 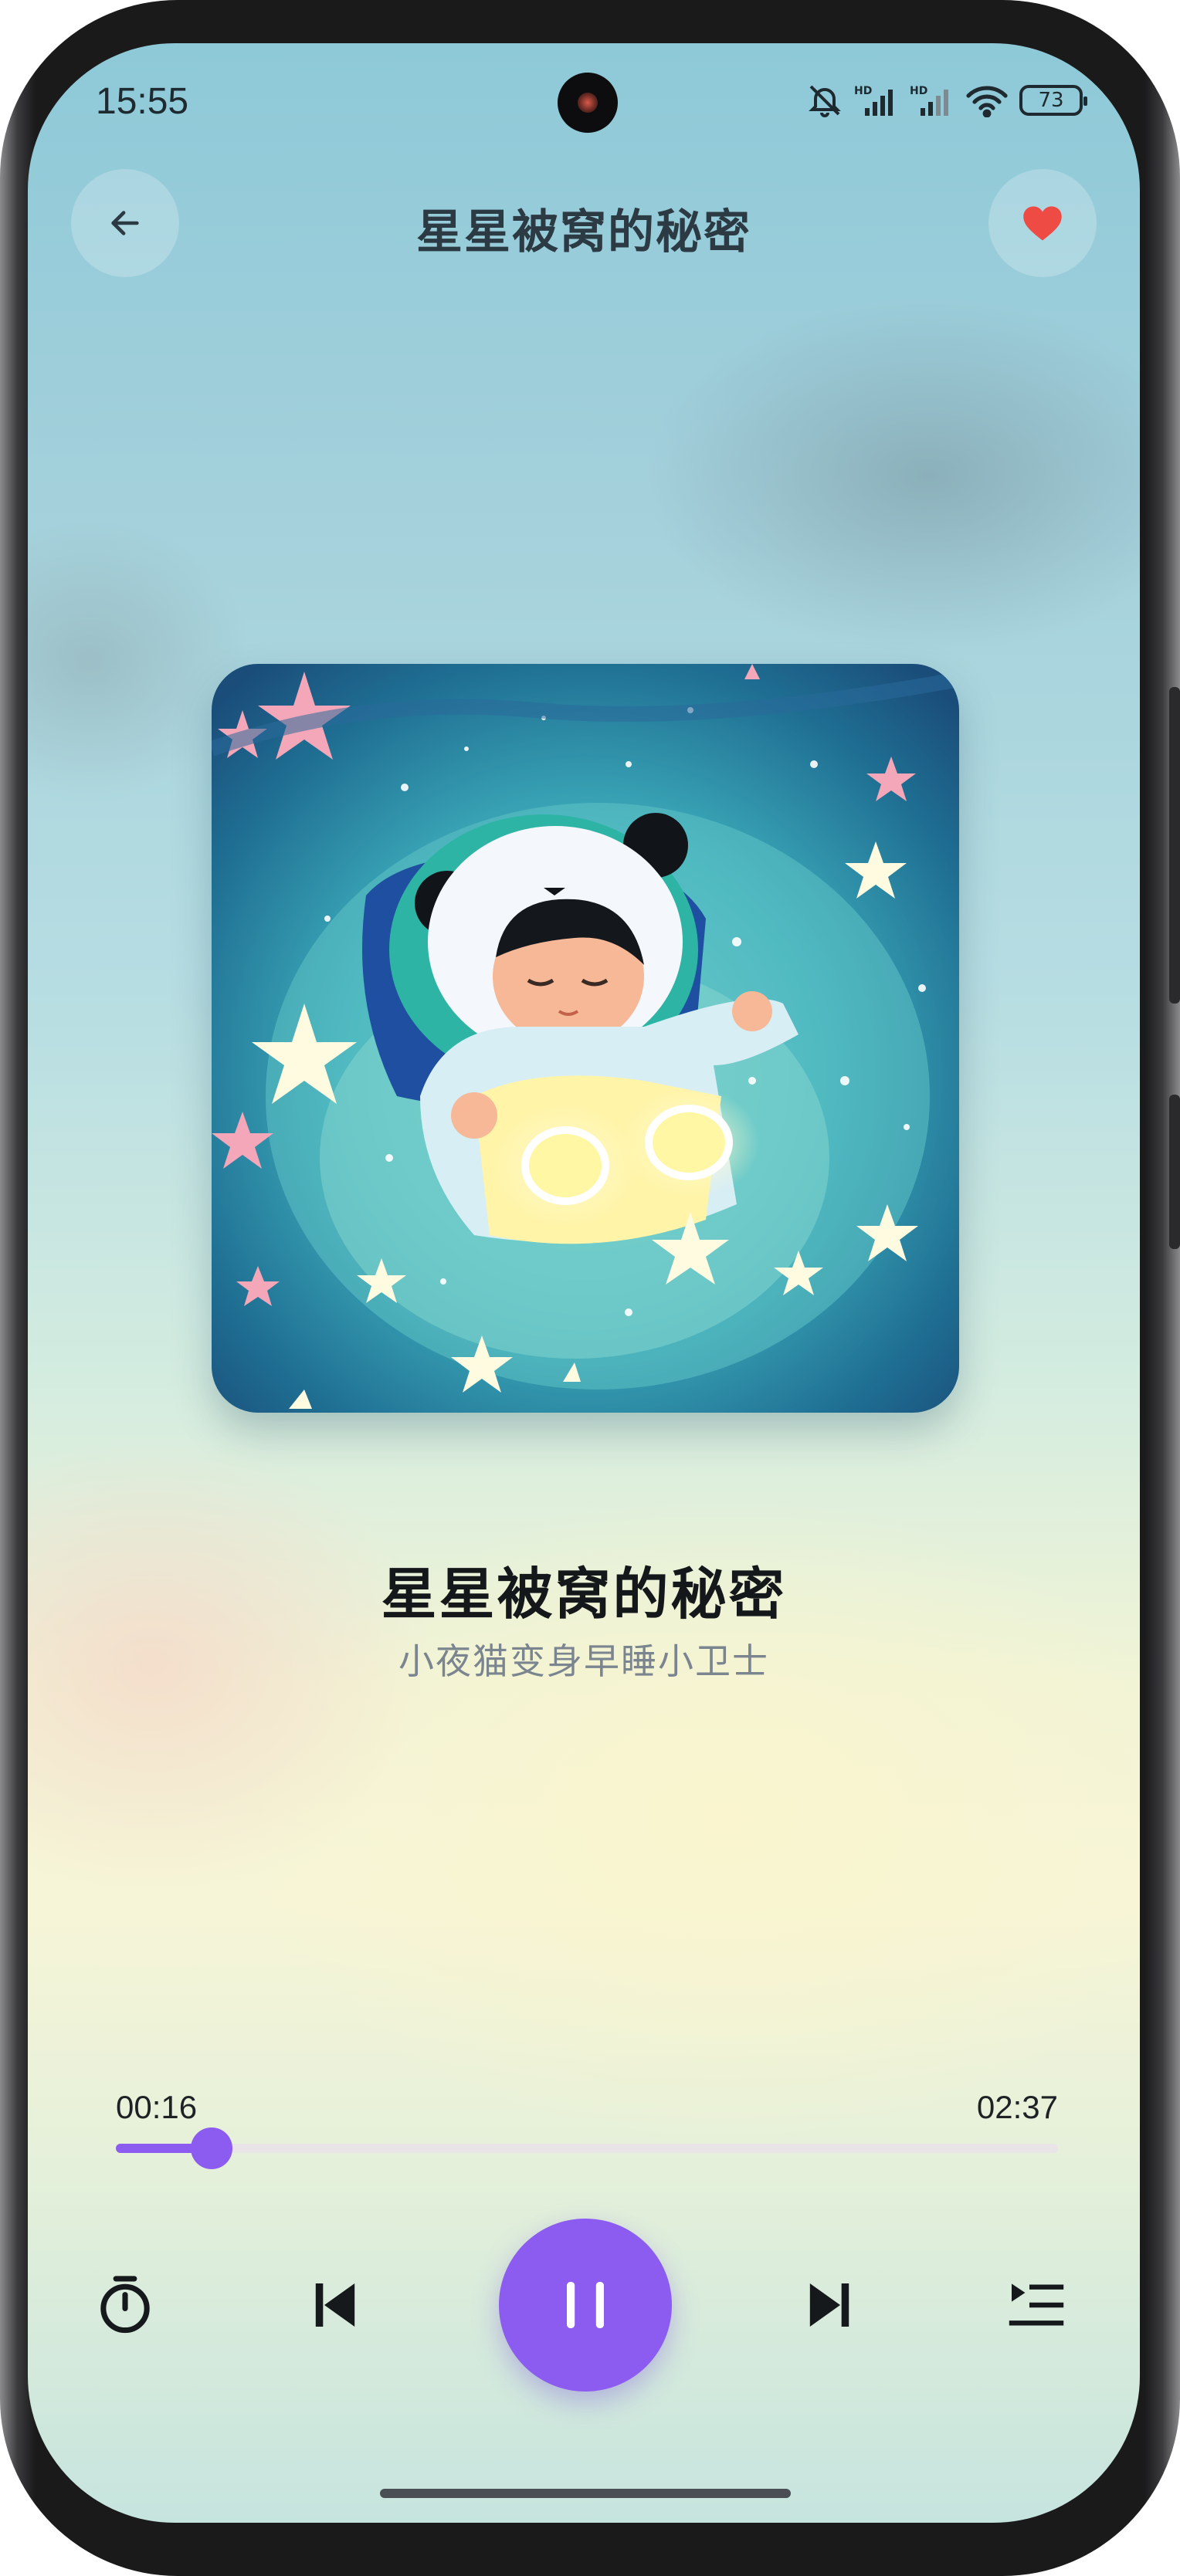 I want to click on playlist-icon, so click(x=1036, y=2304).